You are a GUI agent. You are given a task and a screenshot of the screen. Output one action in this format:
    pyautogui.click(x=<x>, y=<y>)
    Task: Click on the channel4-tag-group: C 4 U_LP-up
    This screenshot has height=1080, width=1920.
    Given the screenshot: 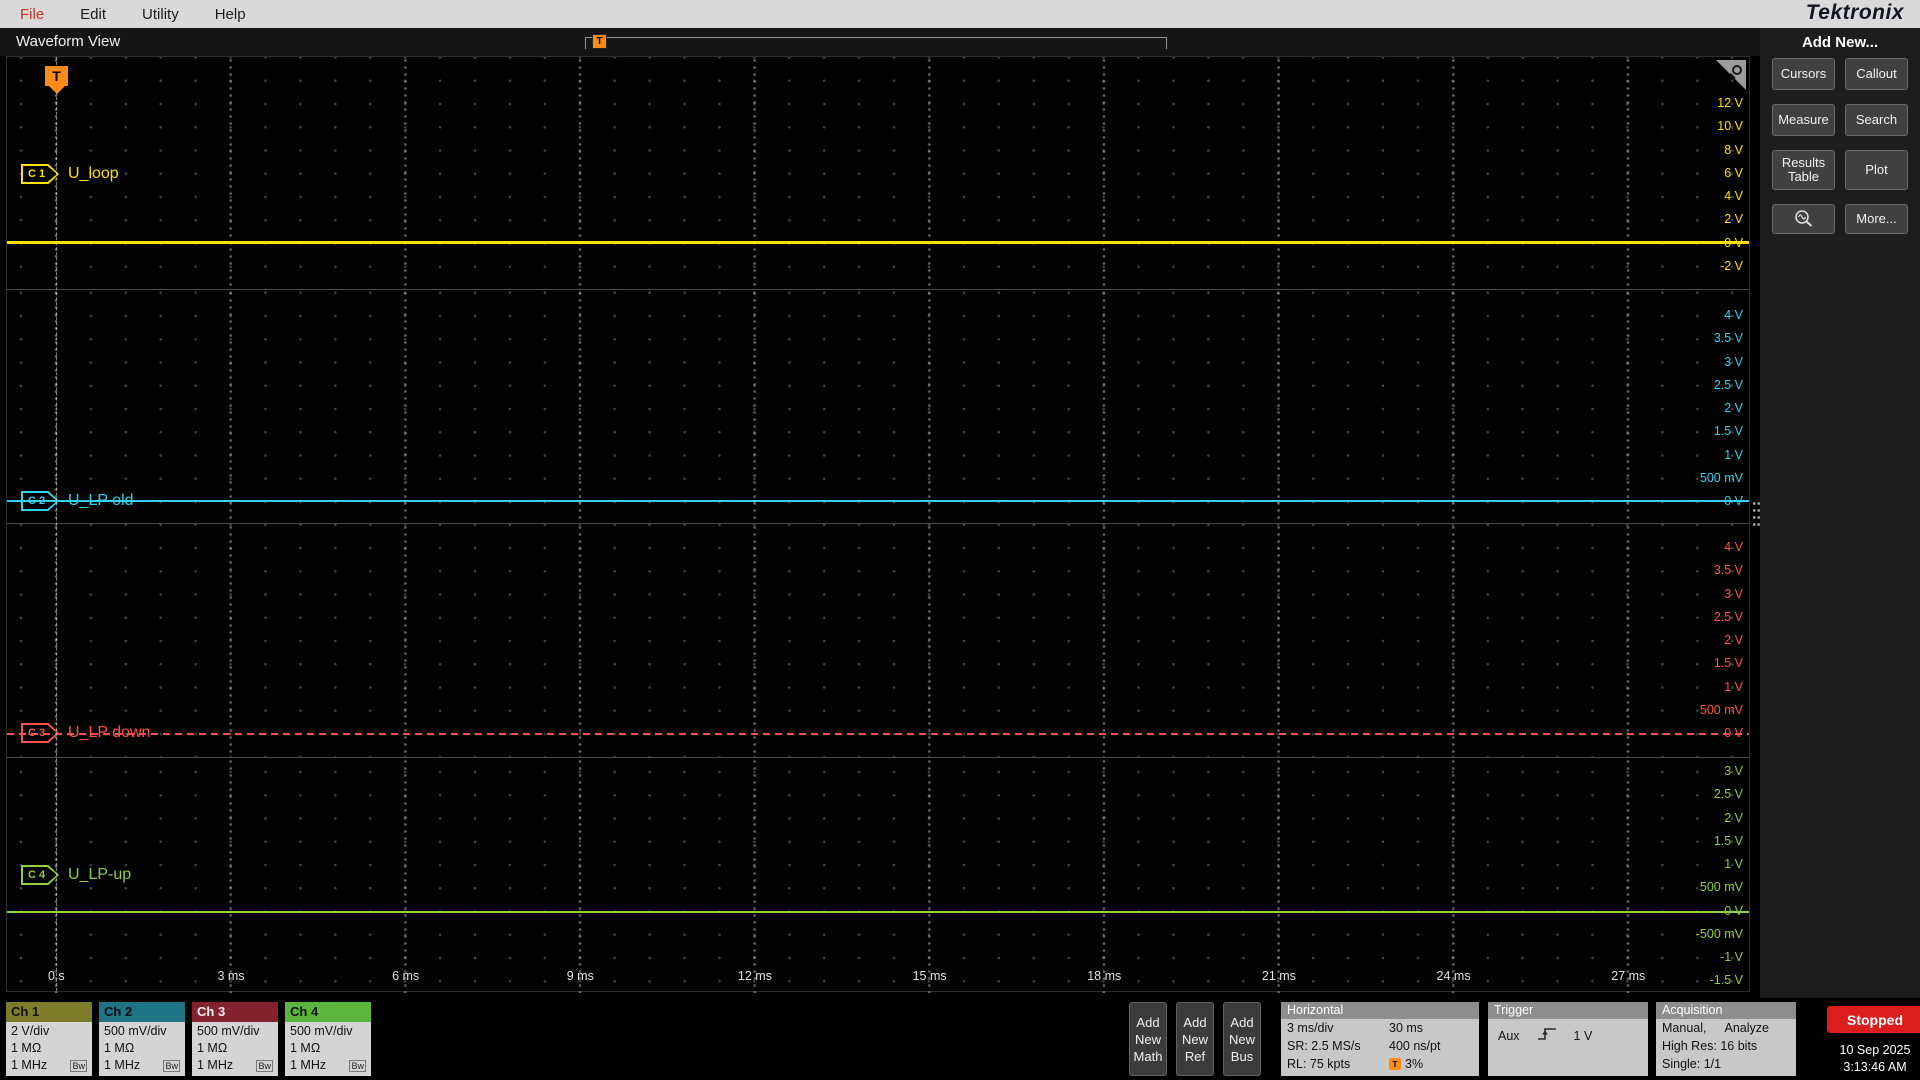 What is the action you would take?
    pyautogui.click(x=76, y=875)
    